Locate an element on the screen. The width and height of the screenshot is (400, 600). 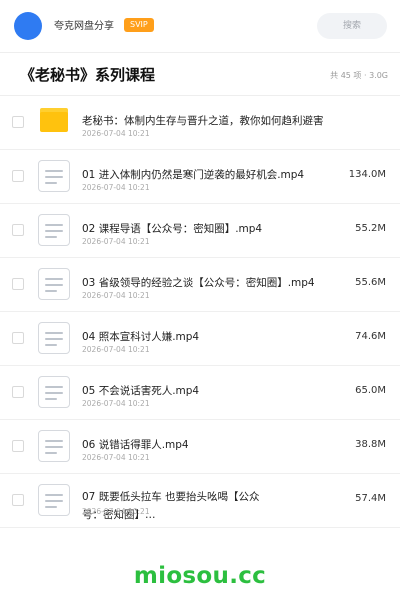
file-name: 03 省级领导的经验之谈【公众号：密知圈】.mp4 is located at coordinates (198, 283).